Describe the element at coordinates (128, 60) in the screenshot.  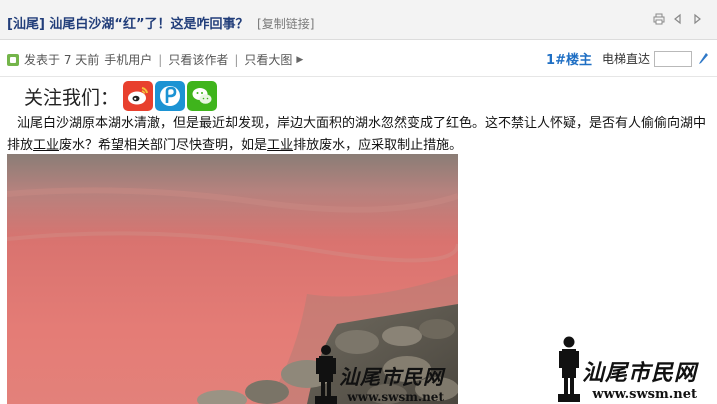
I see `post-device: 手机用户` at that location.